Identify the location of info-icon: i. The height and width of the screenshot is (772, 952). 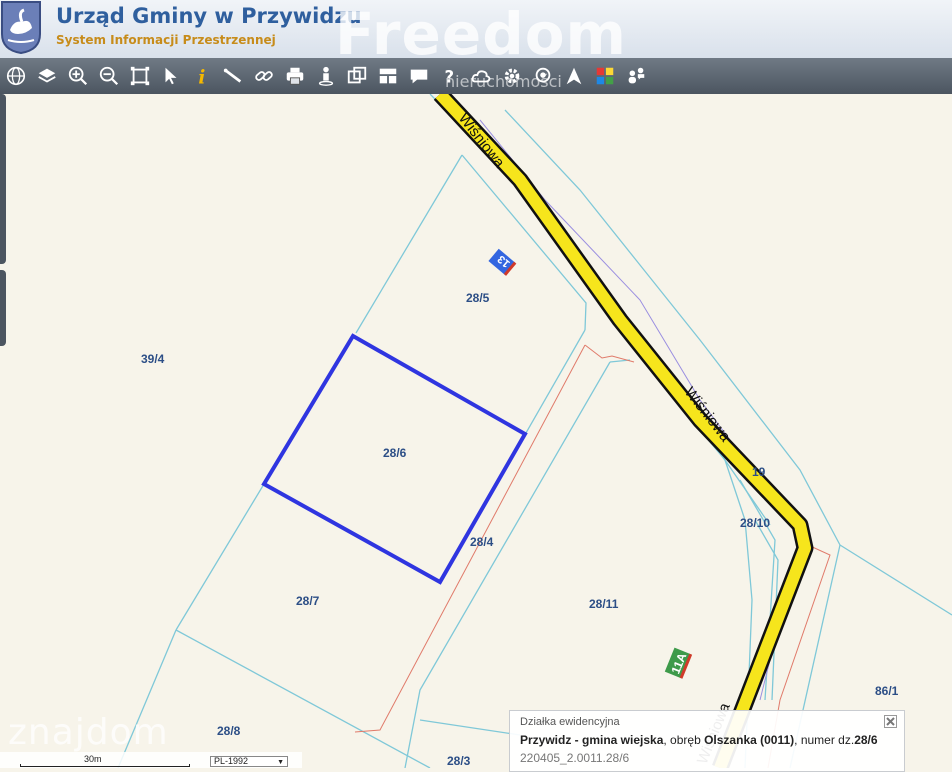
(201, 76).